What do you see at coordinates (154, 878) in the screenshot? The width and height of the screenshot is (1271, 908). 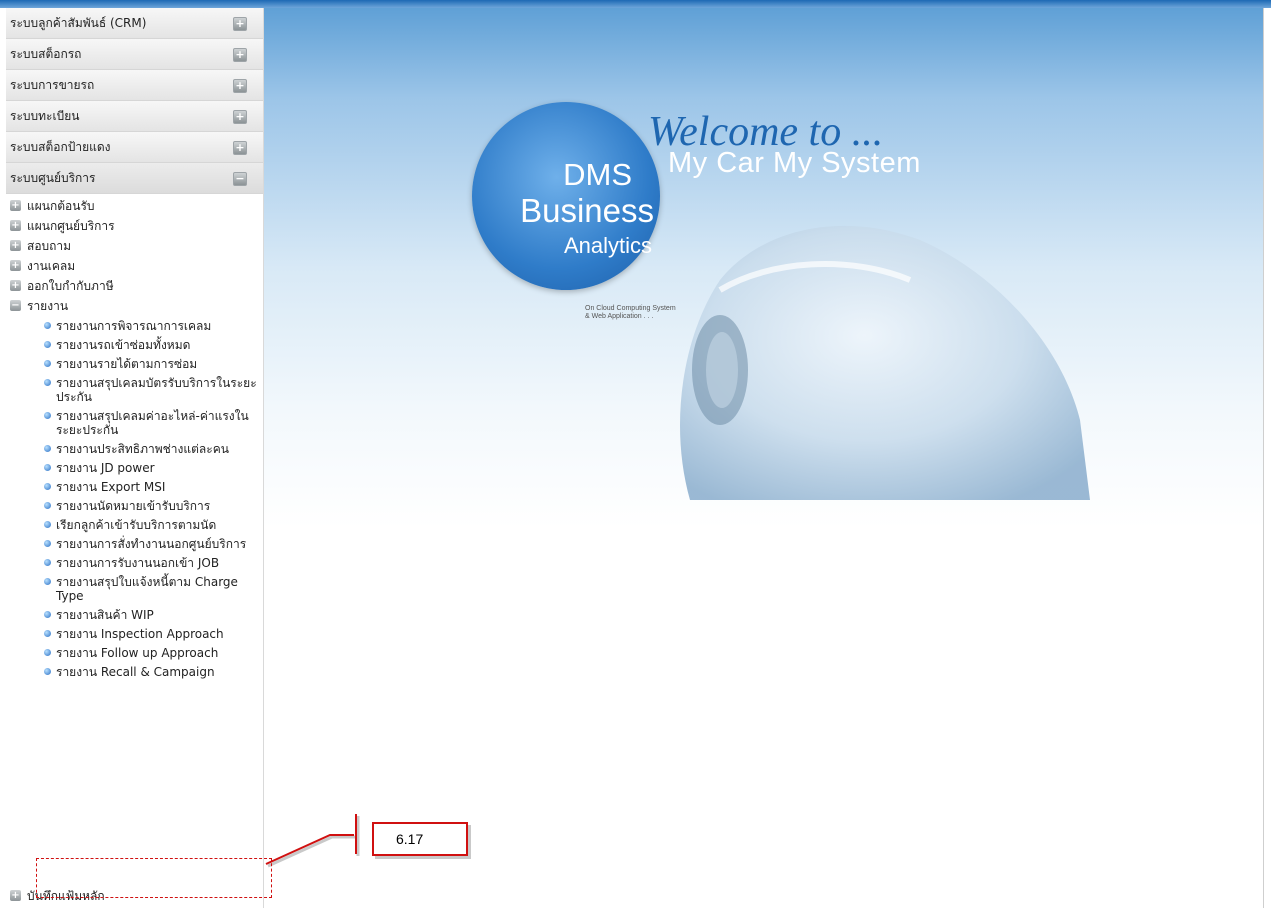 I see `annotation-highlight` at bounding box center [154, 878].